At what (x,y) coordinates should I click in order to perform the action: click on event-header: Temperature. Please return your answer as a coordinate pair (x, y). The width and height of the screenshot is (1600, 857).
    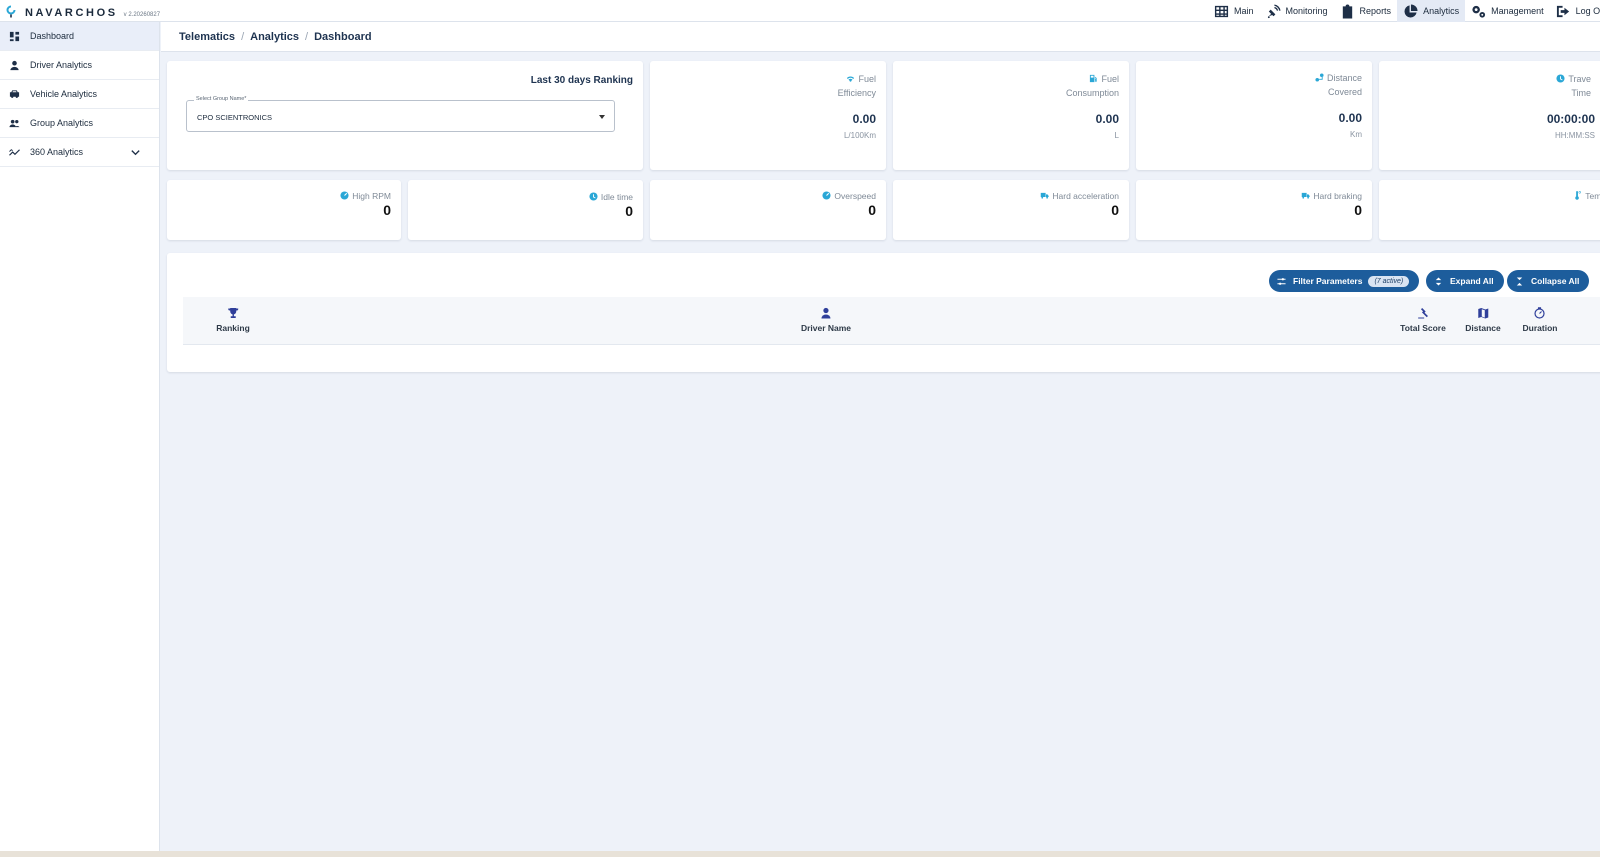
    Looking at the image, I should click on (1586, 196).